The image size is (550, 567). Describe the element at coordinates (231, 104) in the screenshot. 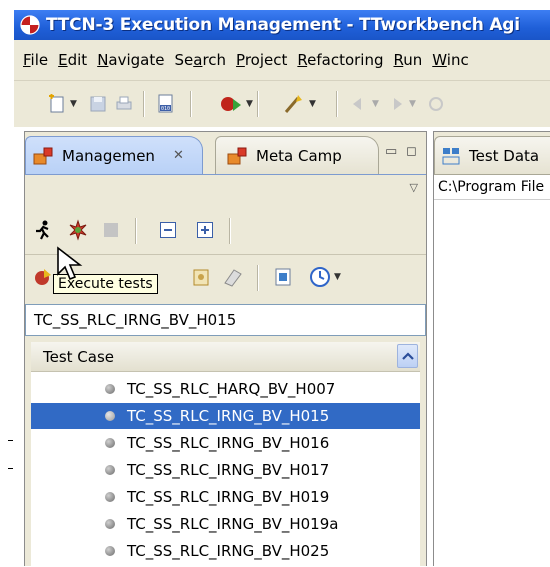

I see `run-icon` at that location.